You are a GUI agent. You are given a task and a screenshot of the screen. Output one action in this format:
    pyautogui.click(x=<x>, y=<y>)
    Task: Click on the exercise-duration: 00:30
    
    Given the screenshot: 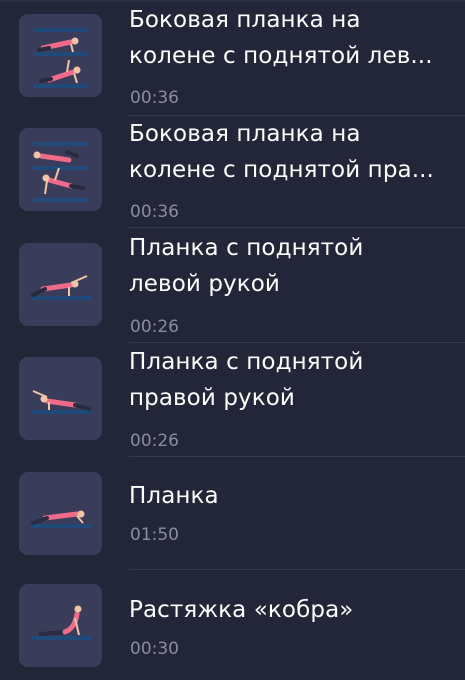 What is the action you would take?
    pyautogui.click(x=154, y=649)
    